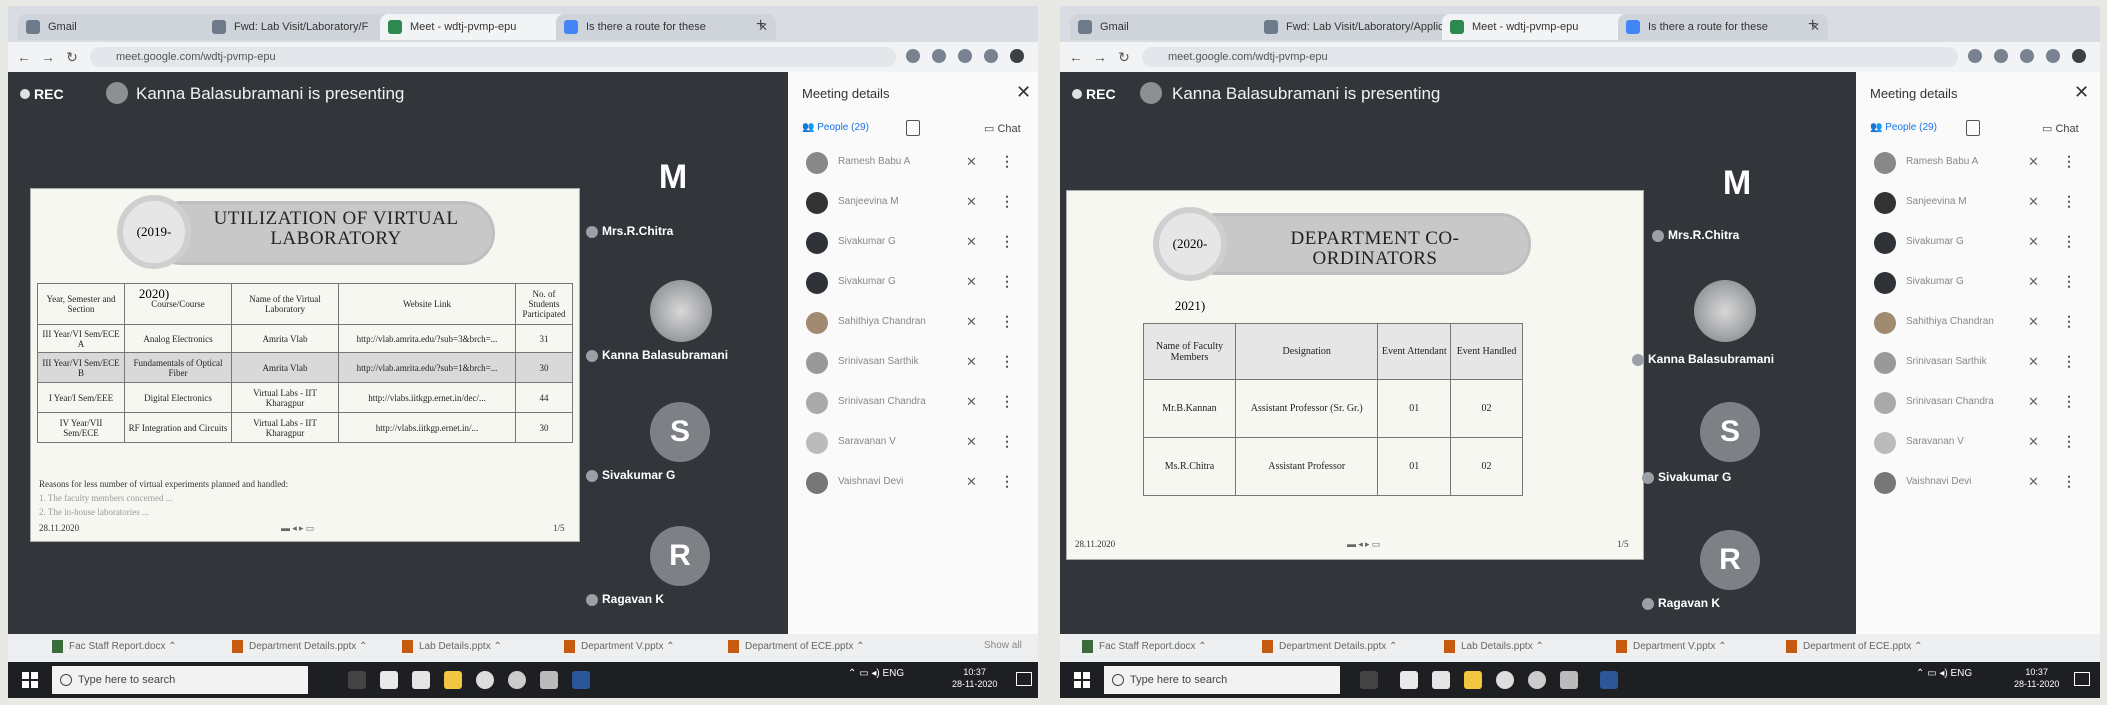  I want to click on tab-gmail: Gmail✕, so click(123, 27).